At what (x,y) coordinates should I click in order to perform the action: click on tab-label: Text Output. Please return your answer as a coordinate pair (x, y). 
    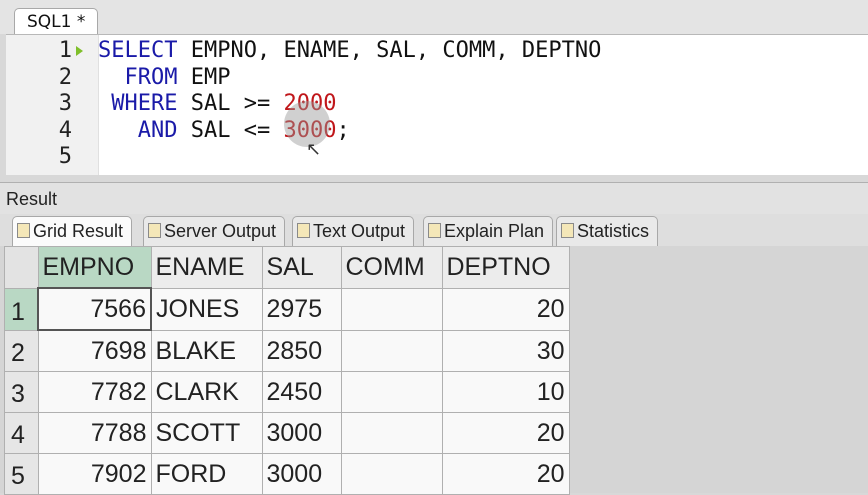
    Looking at the image, I should click on (359, 231).